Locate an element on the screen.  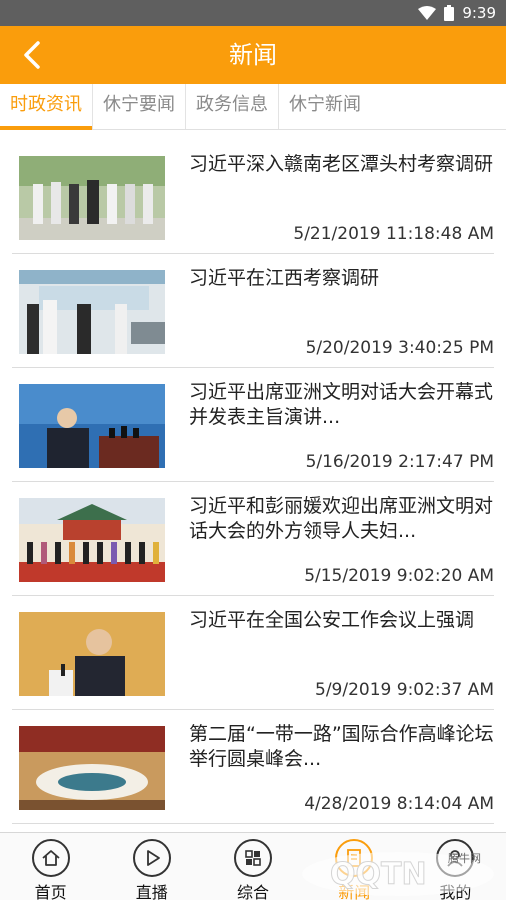
tab-xiuning-news: 休宁新闻 is located at coordinates (325, 106).